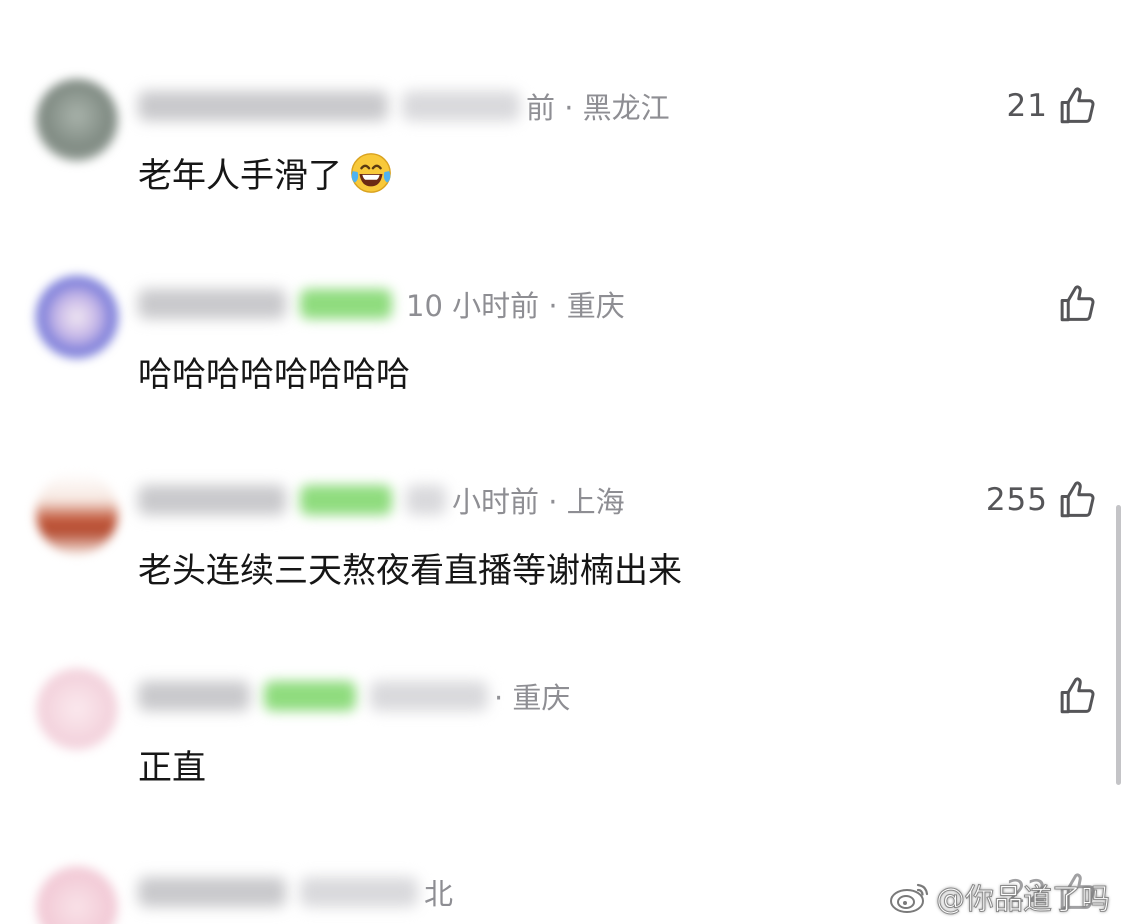  I want to click on like-button: 255, so click(1042, 500).